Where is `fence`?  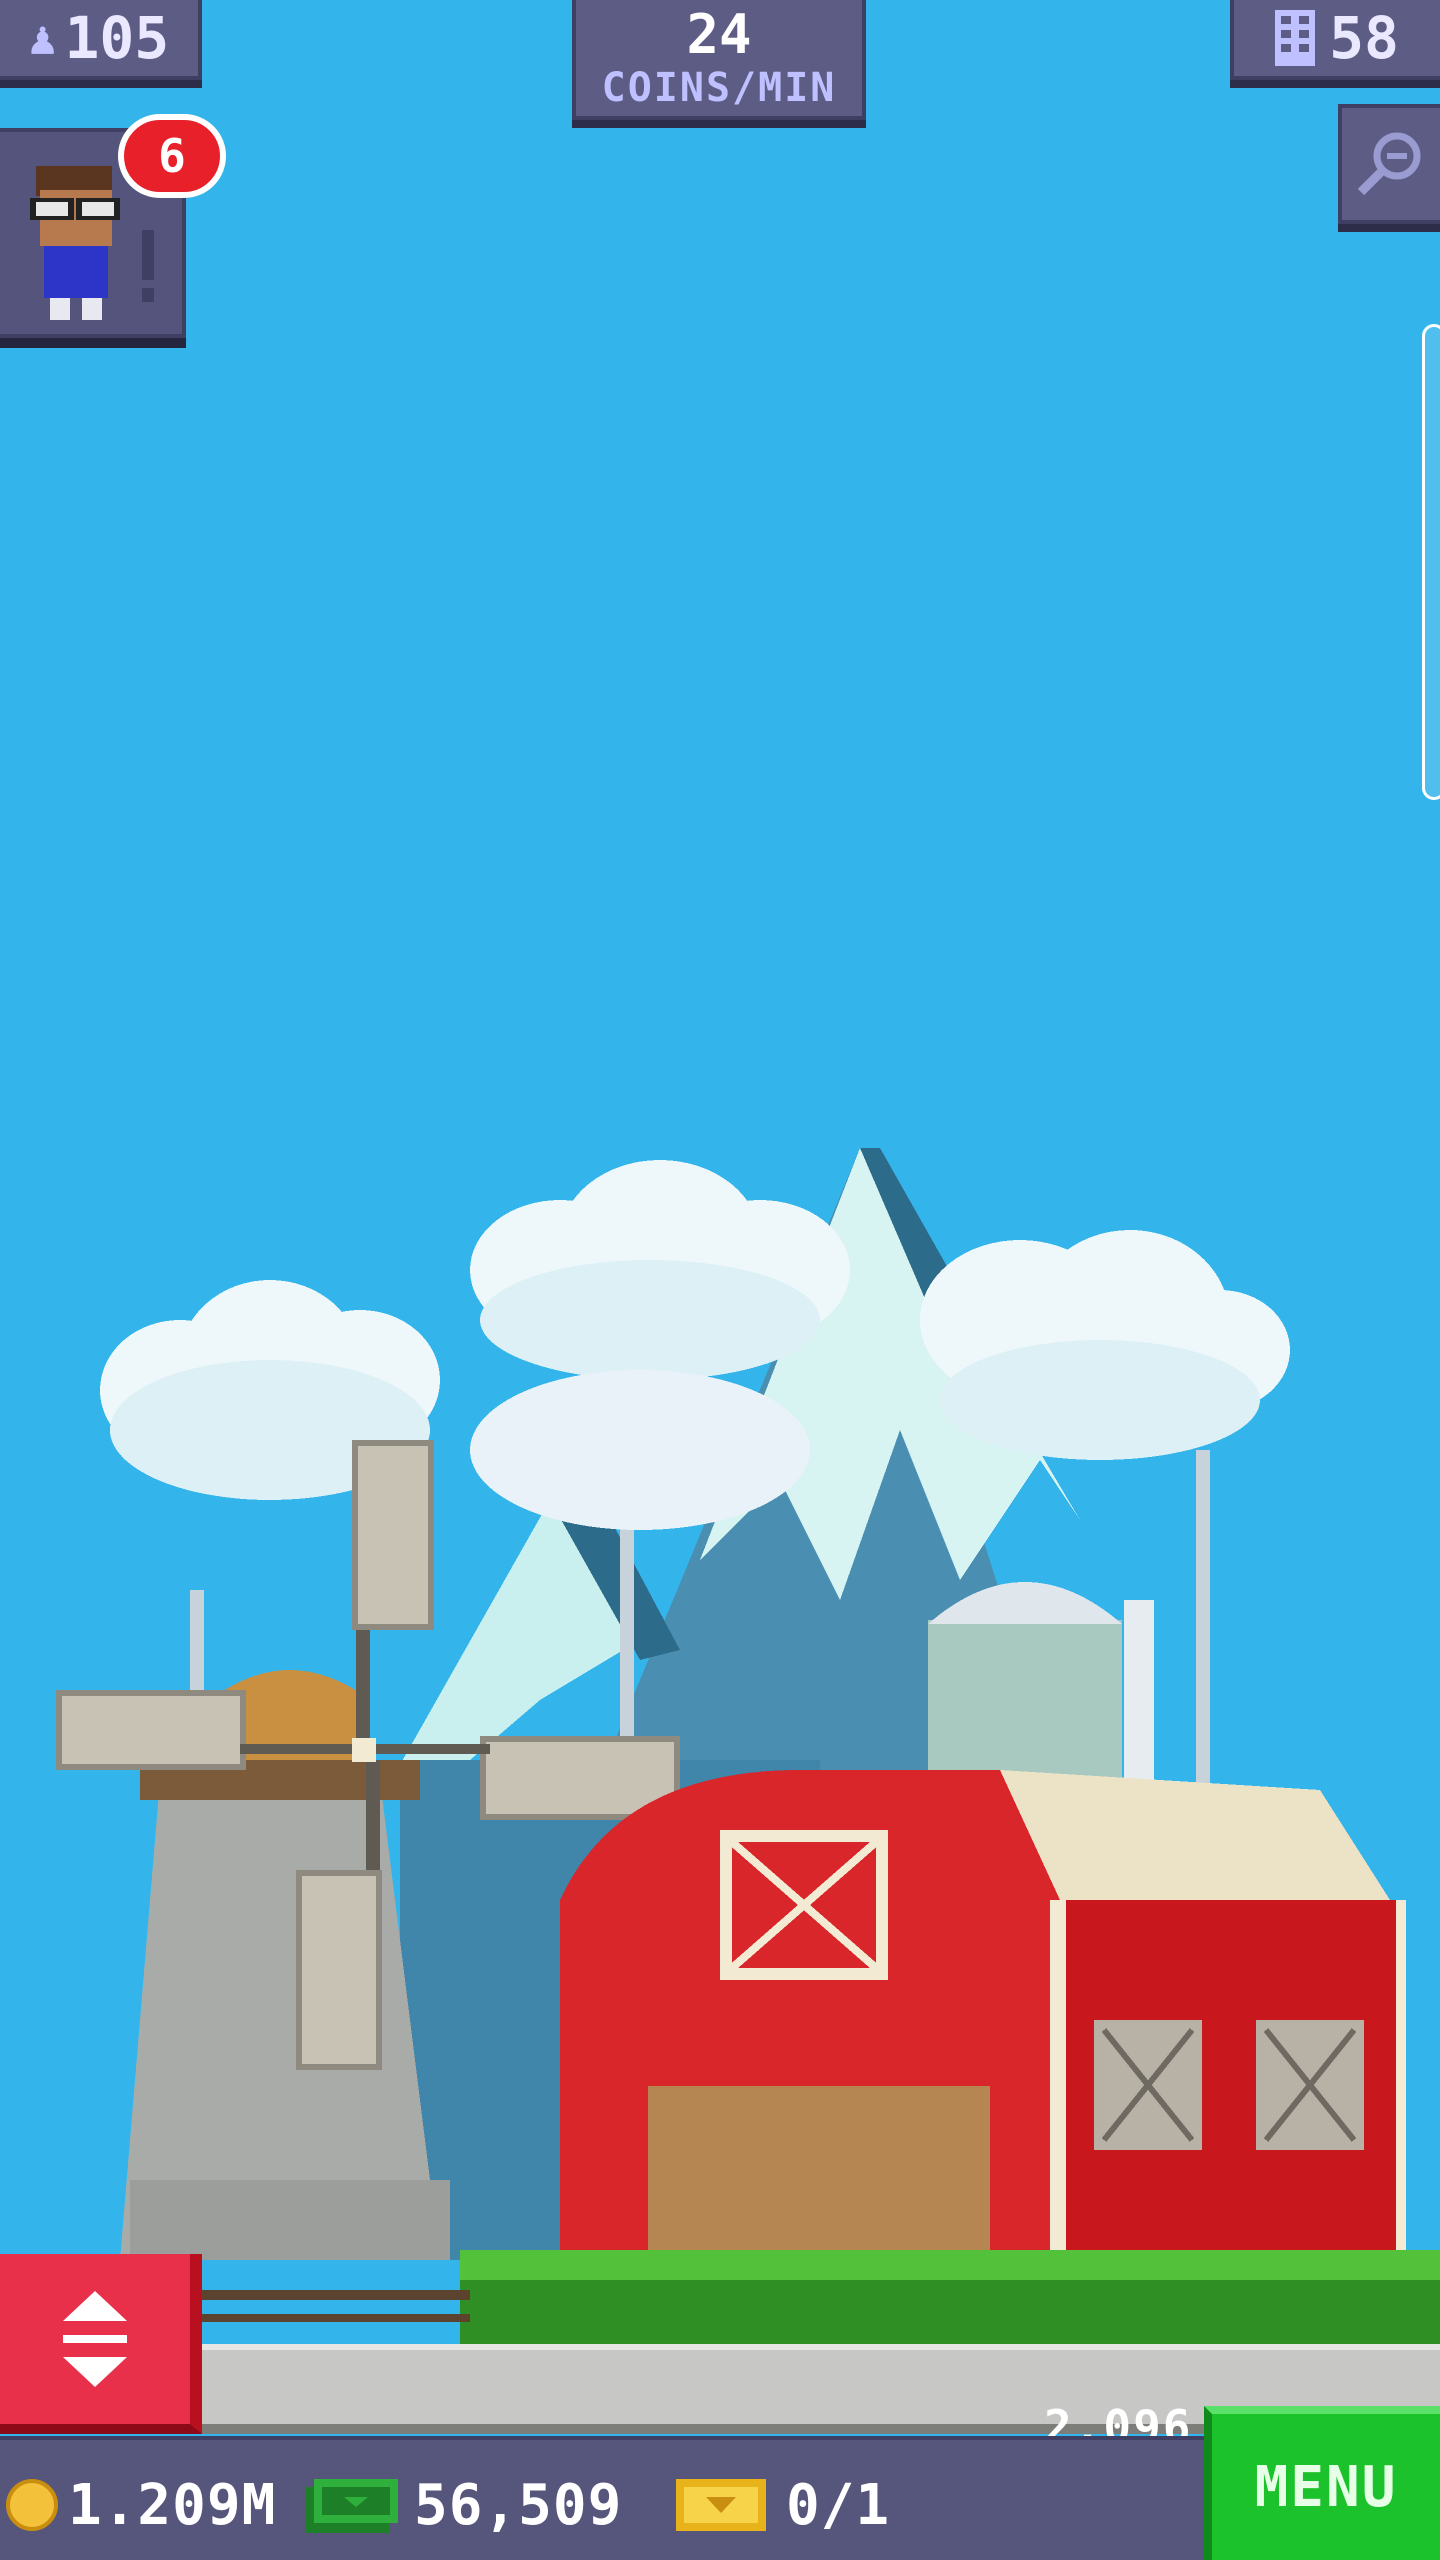 fence is located at coordinates (335, 2306).